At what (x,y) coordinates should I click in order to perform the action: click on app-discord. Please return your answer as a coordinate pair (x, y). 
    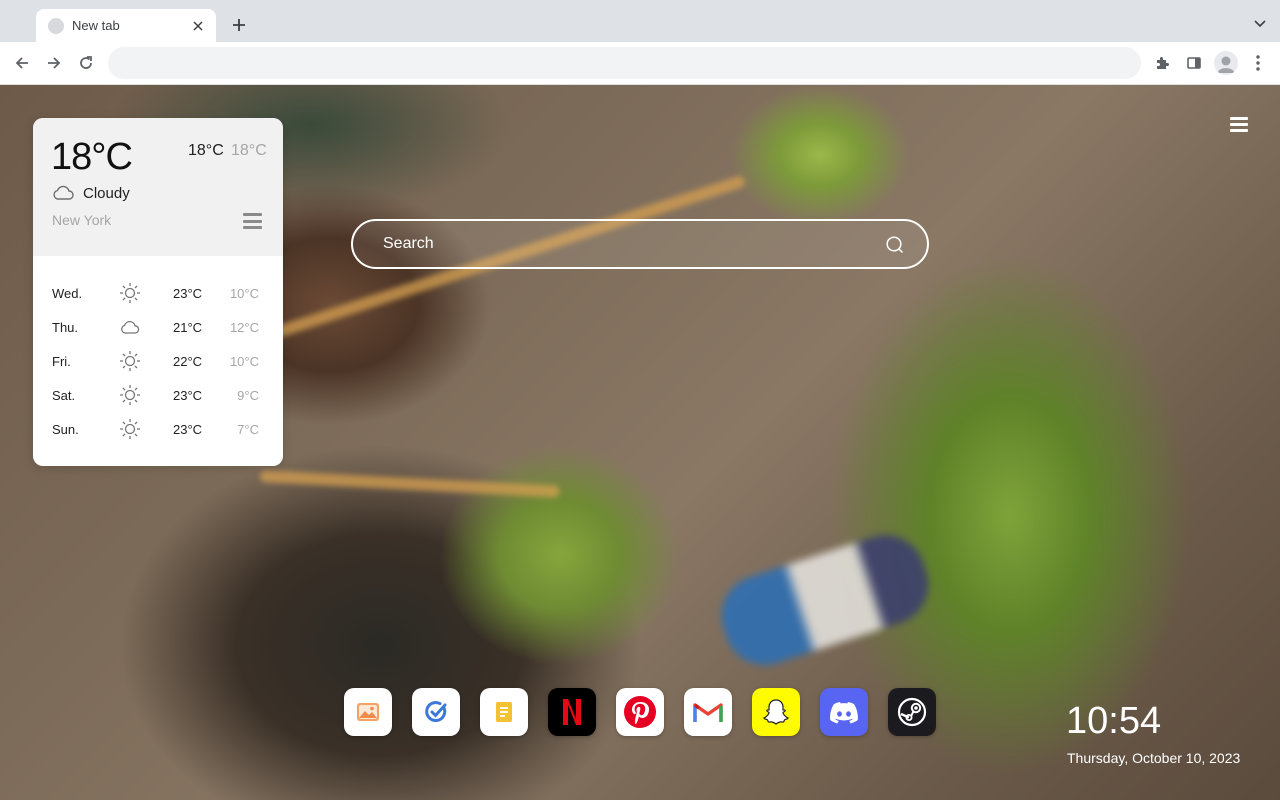
    Looking at the image, I should click on (844, 712).